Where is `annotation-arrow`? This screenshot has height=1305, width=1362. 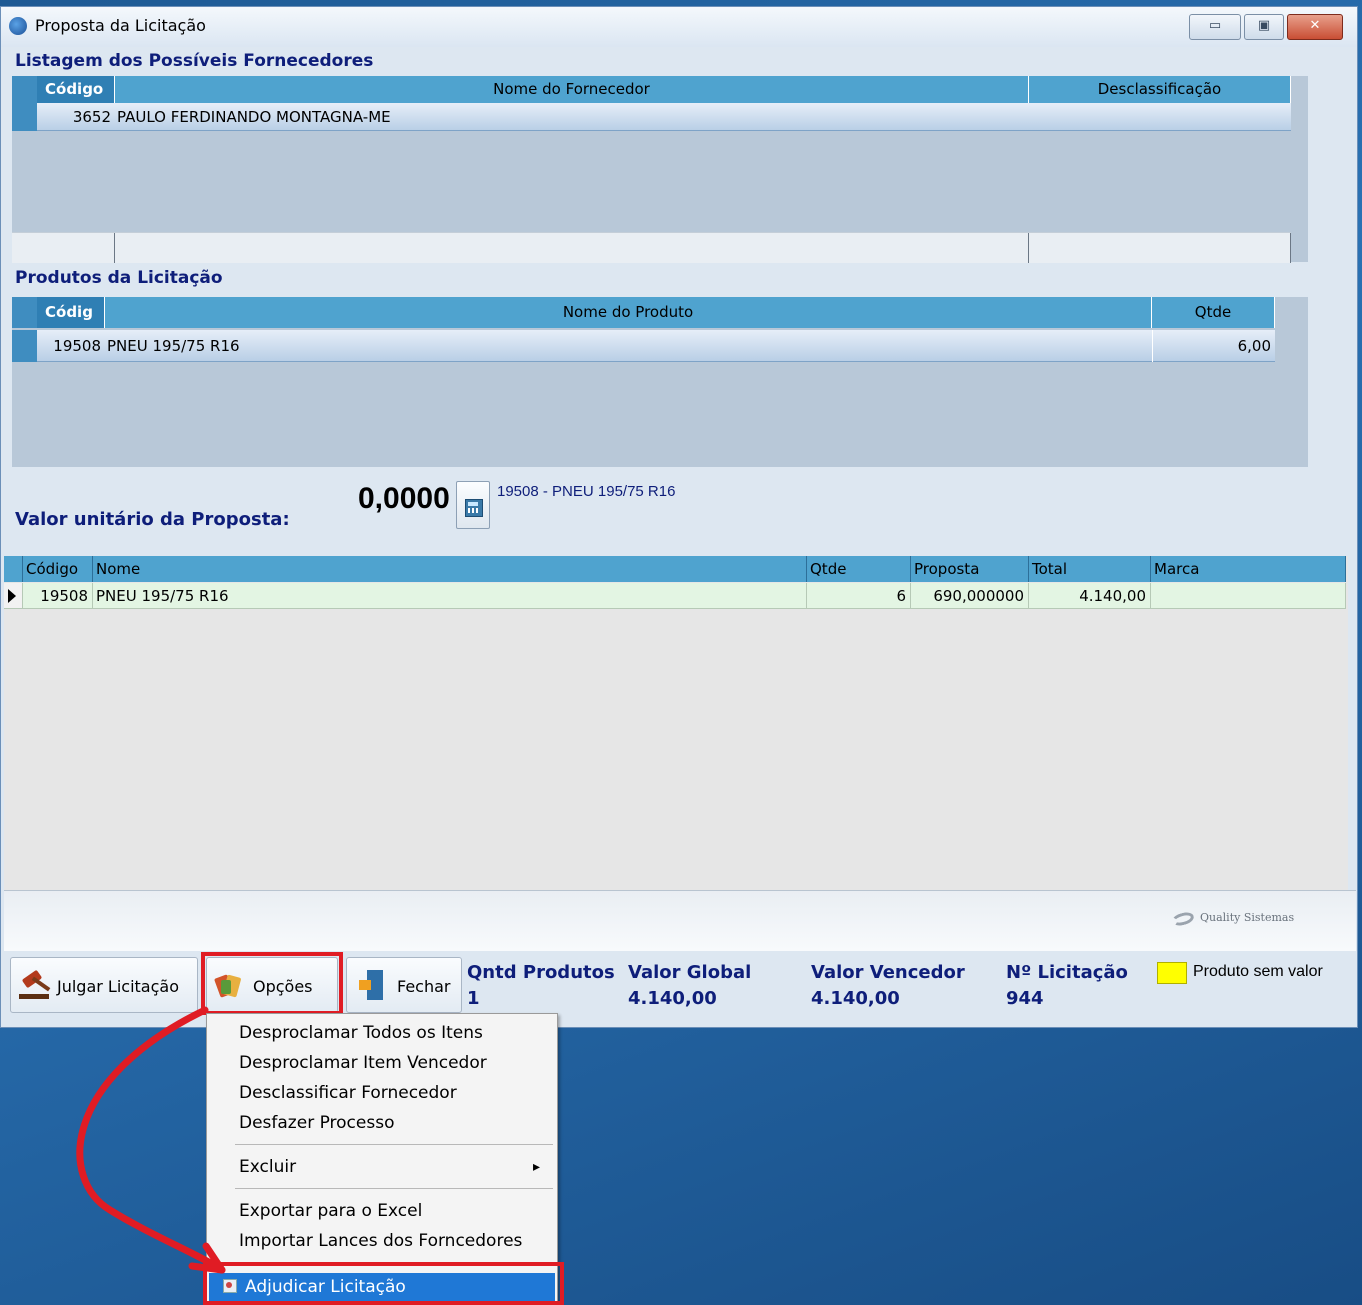
annotation-arrow is located at coordinates (151, 1140).